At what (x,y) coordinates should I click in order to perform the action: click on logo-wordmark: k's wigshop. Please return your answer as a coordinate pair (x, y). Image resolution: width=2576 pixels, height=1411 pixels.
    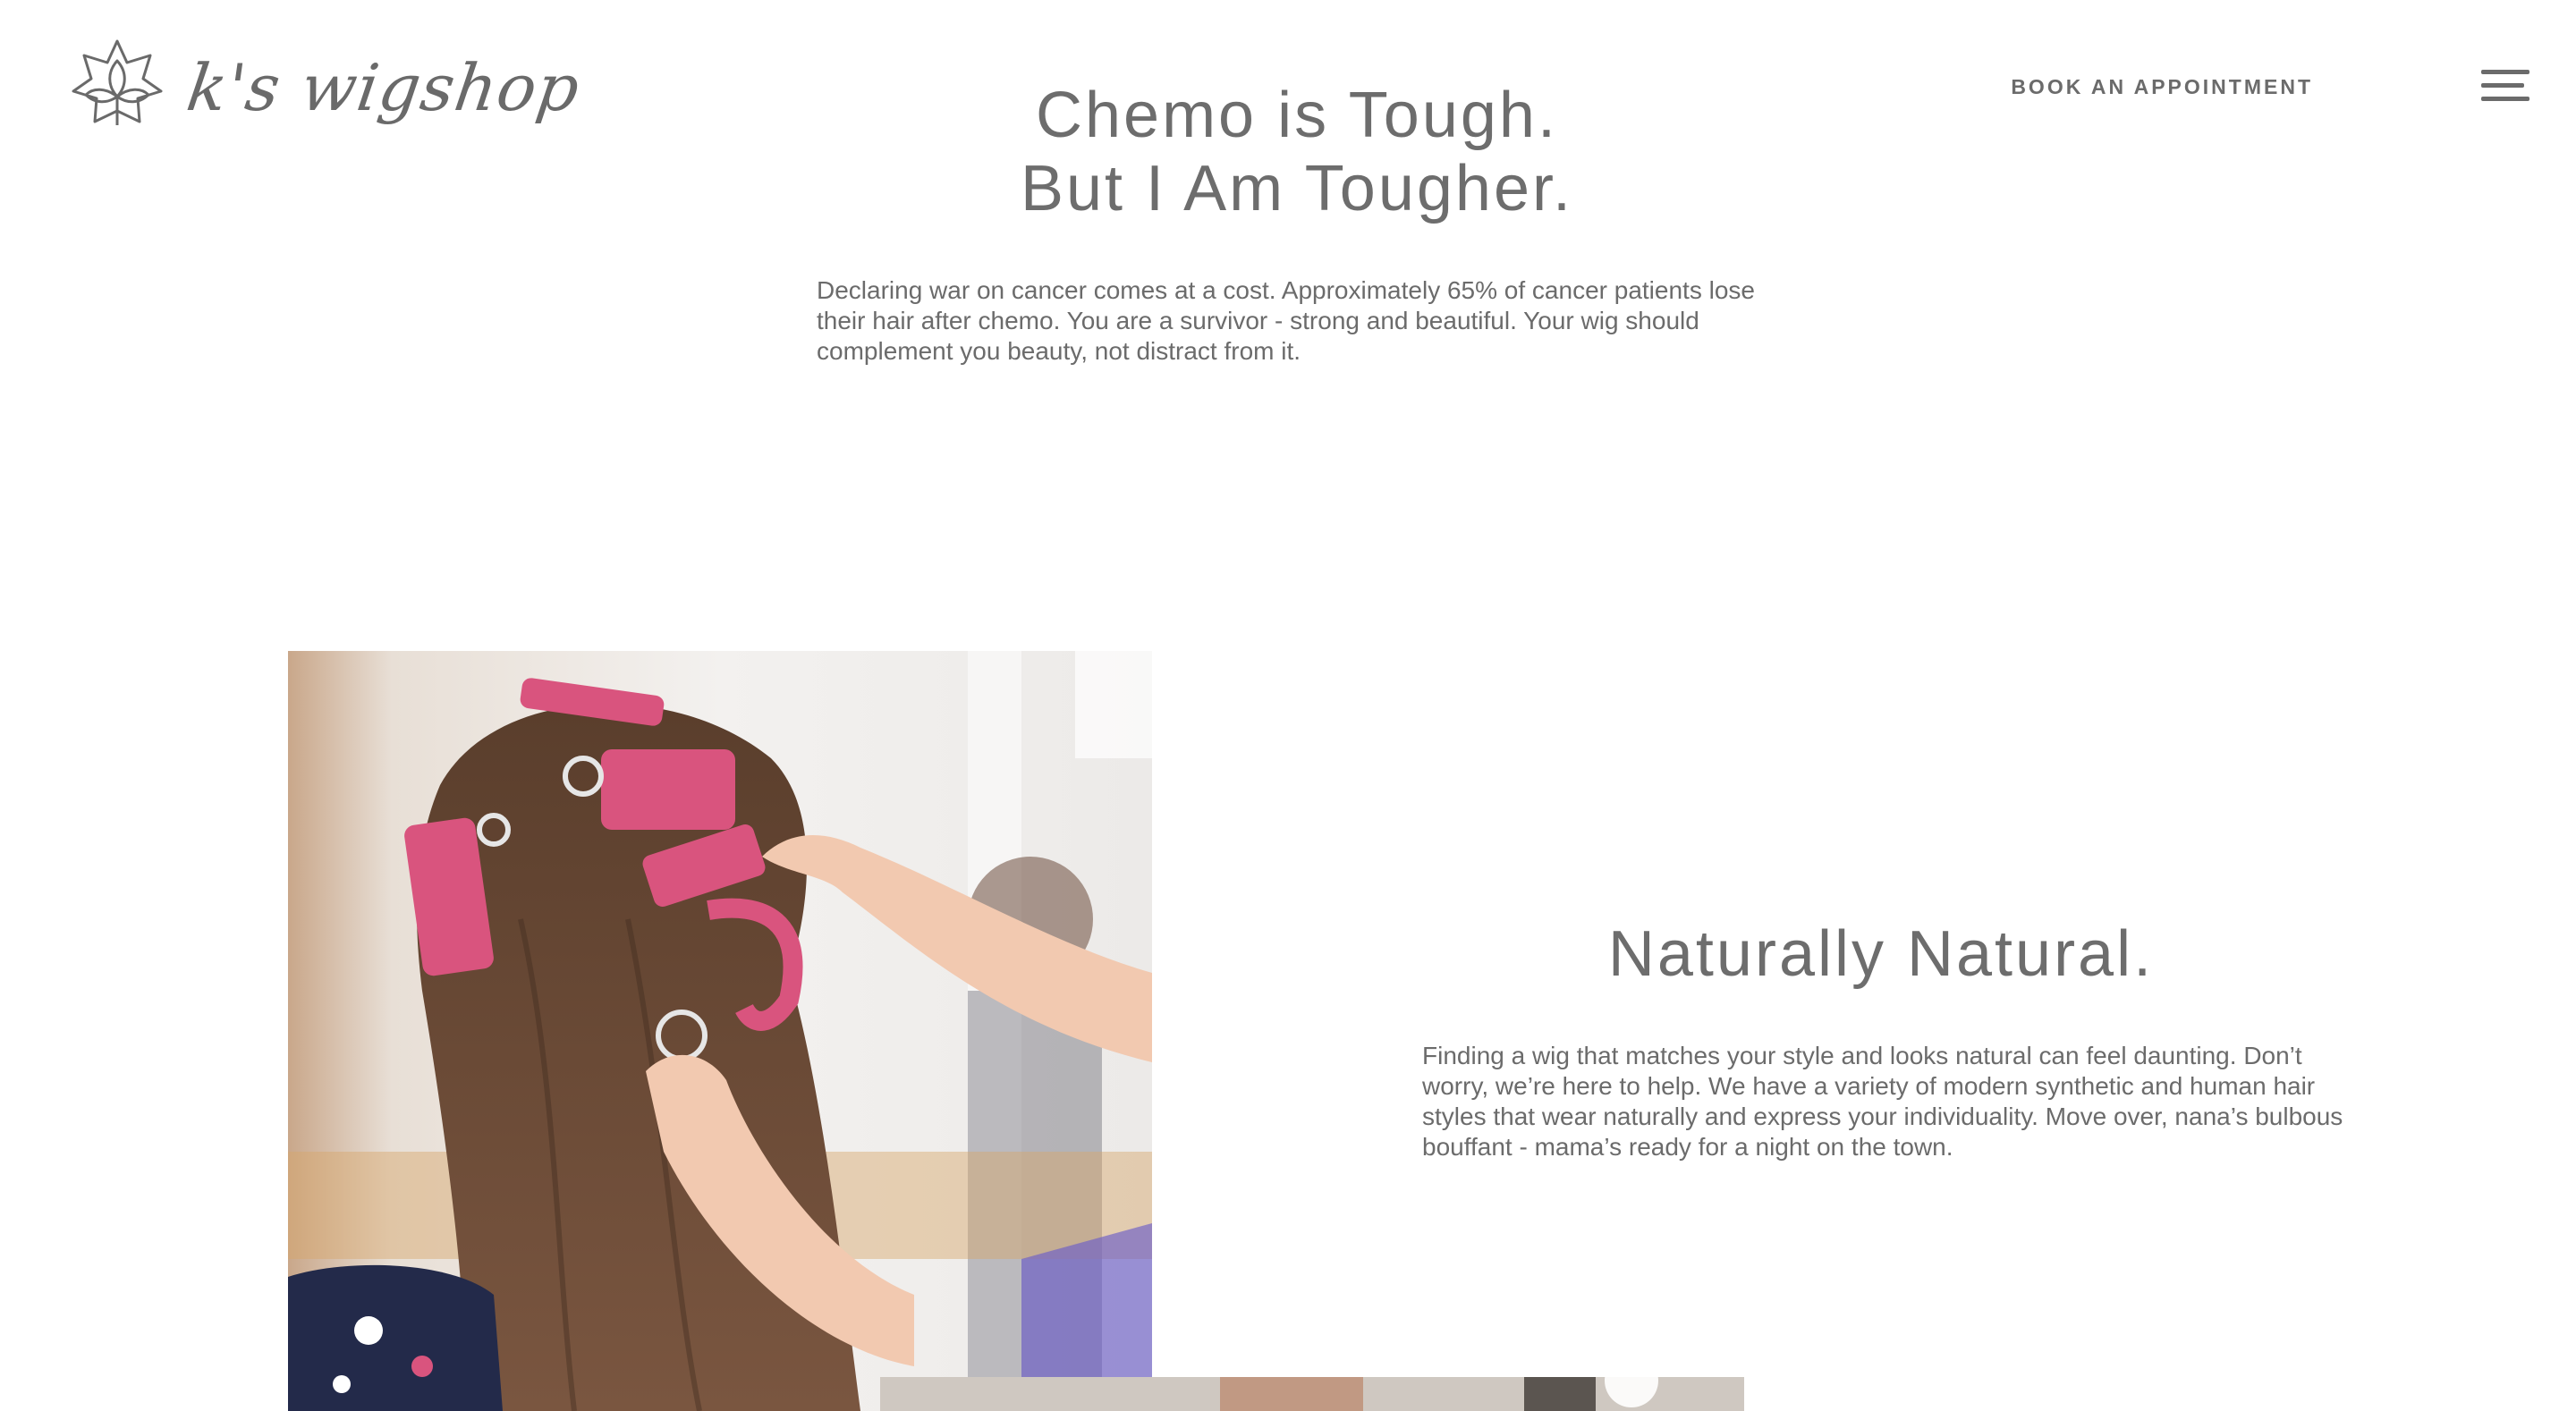
    Looking at the image, I should click on (383, 87).